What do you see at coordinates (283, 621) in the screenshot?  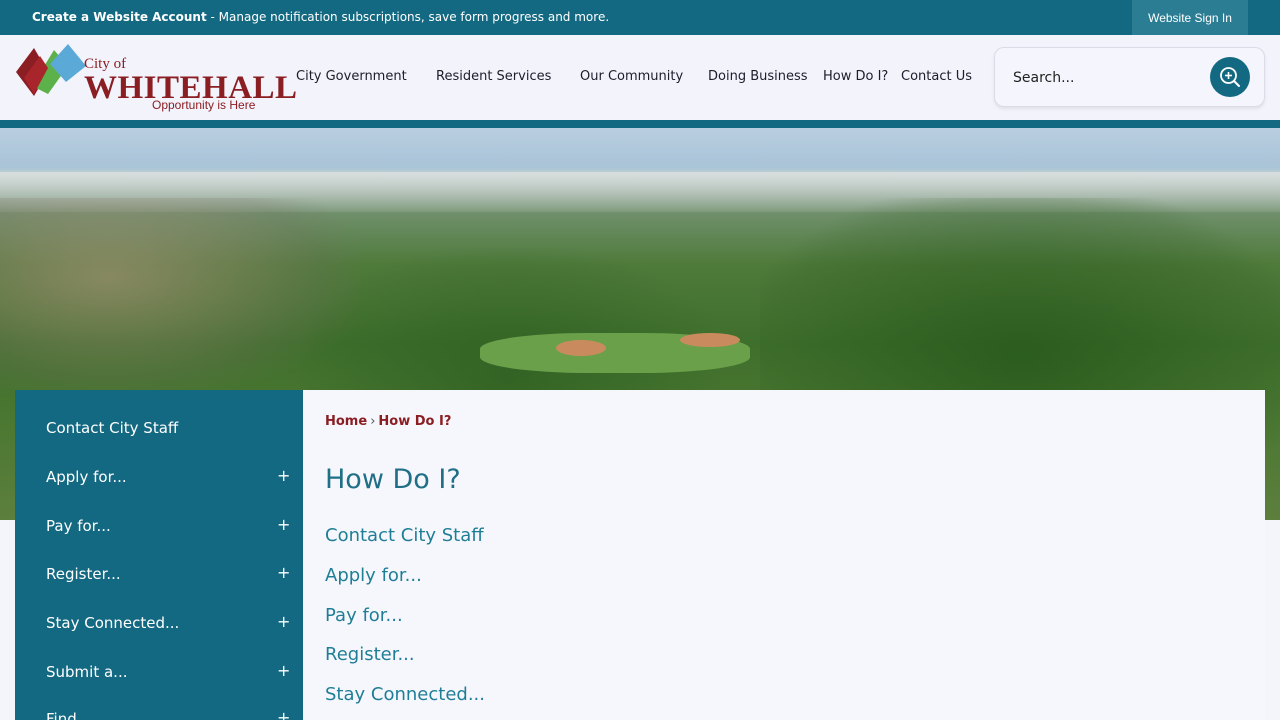 I see `sidebar-expand-stay-connected: +` at bounding box center [283, 621].